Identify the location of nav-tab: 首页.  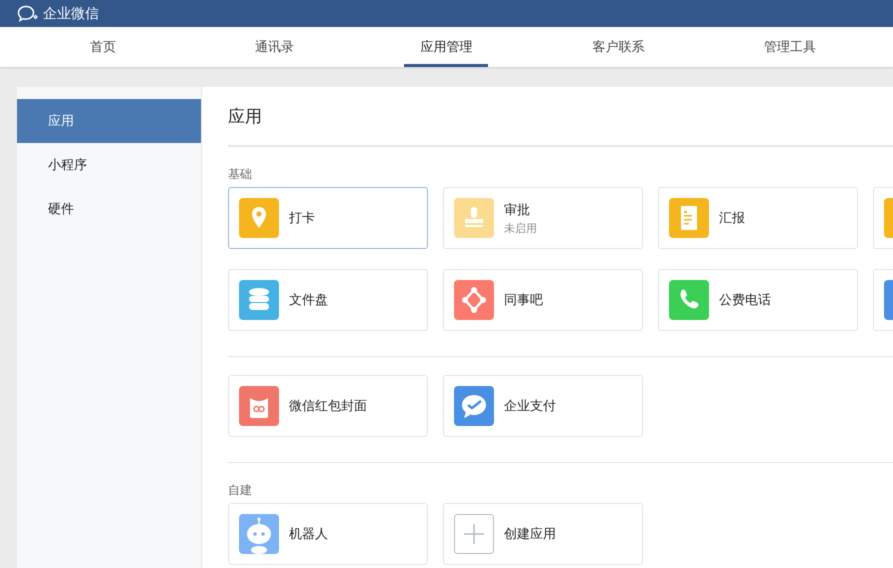
(103, 47).